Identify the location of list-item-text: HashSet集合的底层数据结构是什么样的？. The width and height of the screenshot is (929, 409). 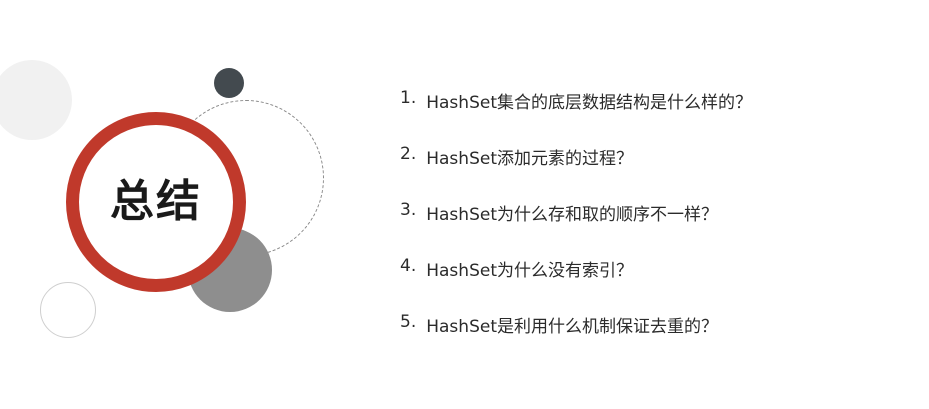
(589, 103).